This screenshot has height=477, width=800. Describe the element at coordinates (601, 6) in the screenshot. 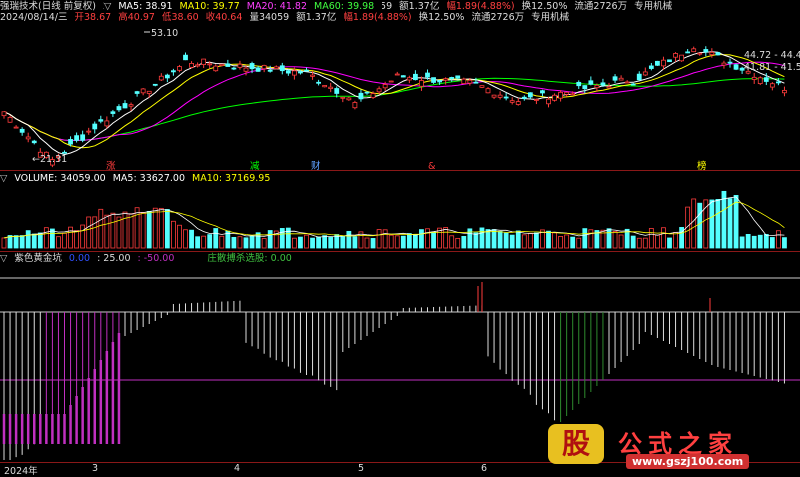

I see `float-value: 流通2726万` at that location.